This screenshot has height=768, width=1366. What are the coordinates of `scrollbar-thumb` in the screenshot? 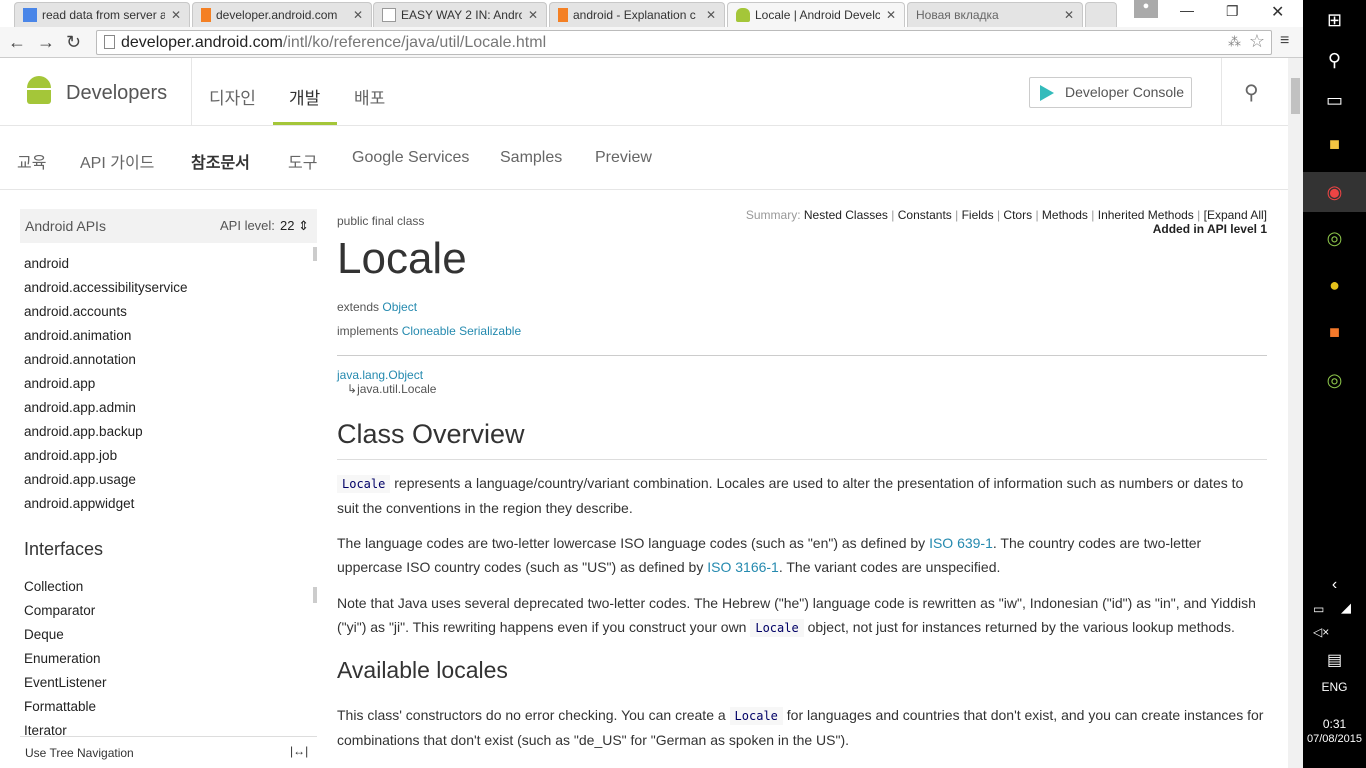 It's located at (1295, 96).